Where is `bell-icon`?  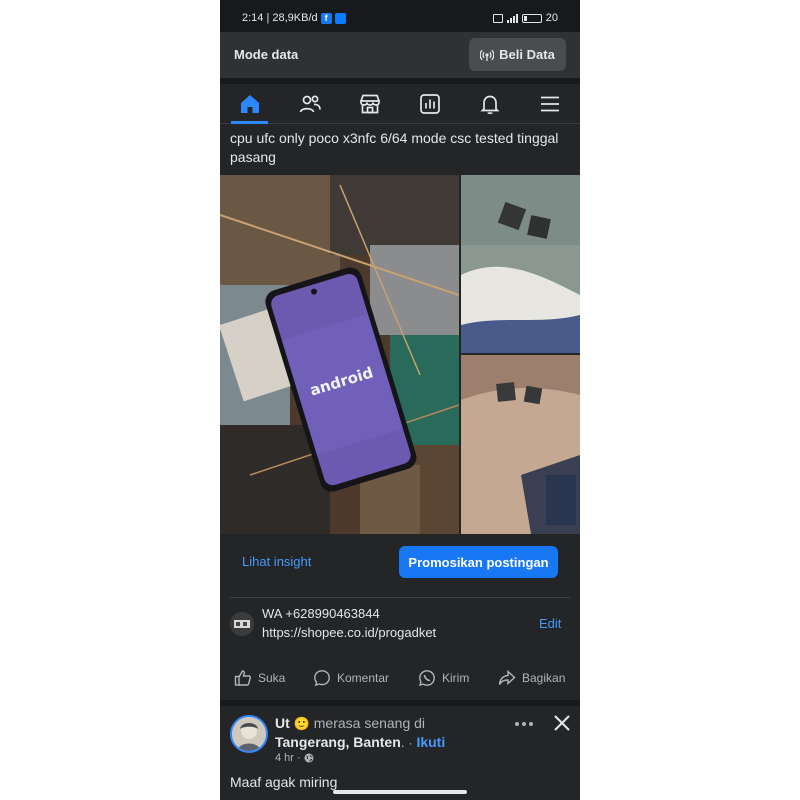
bell-icon is located at coordinates (490, 105).